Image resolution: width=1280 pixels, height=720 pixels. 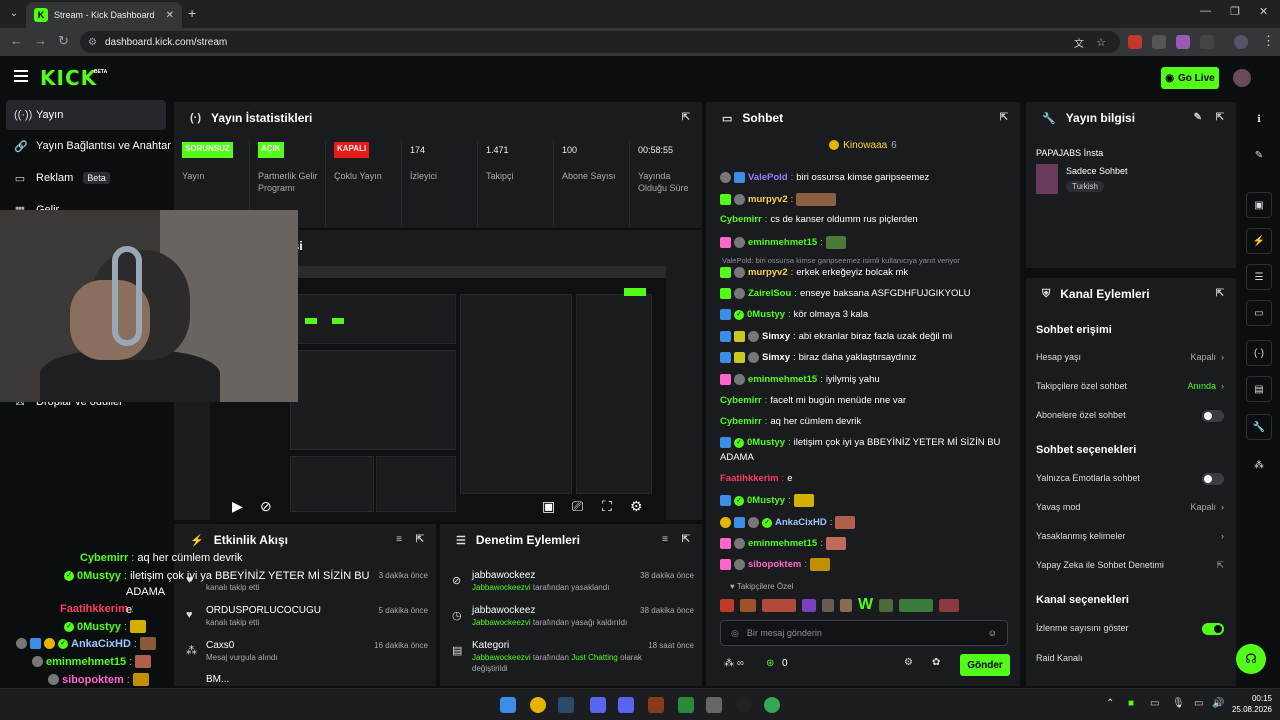 I want to click on start-icon, so click(x=508, y=705).